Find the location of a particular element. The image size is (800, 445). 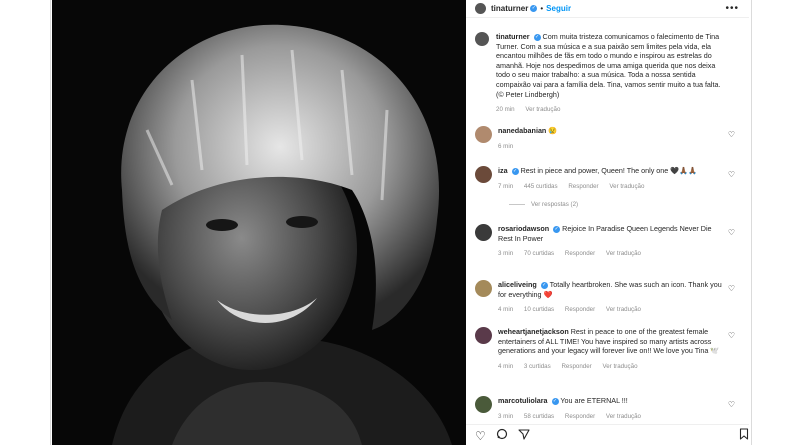

caption-translate: Ver tradução is located at coordinates (542, 109).